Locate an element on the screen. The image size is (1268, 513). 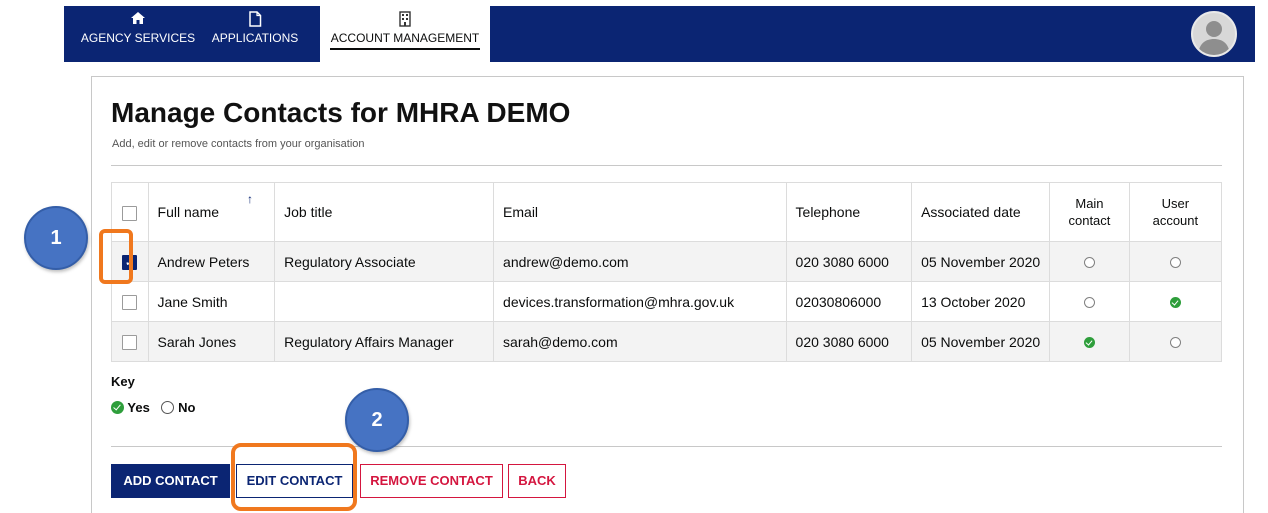
step-2-badge: 2 is located at coordinates (377, 420).